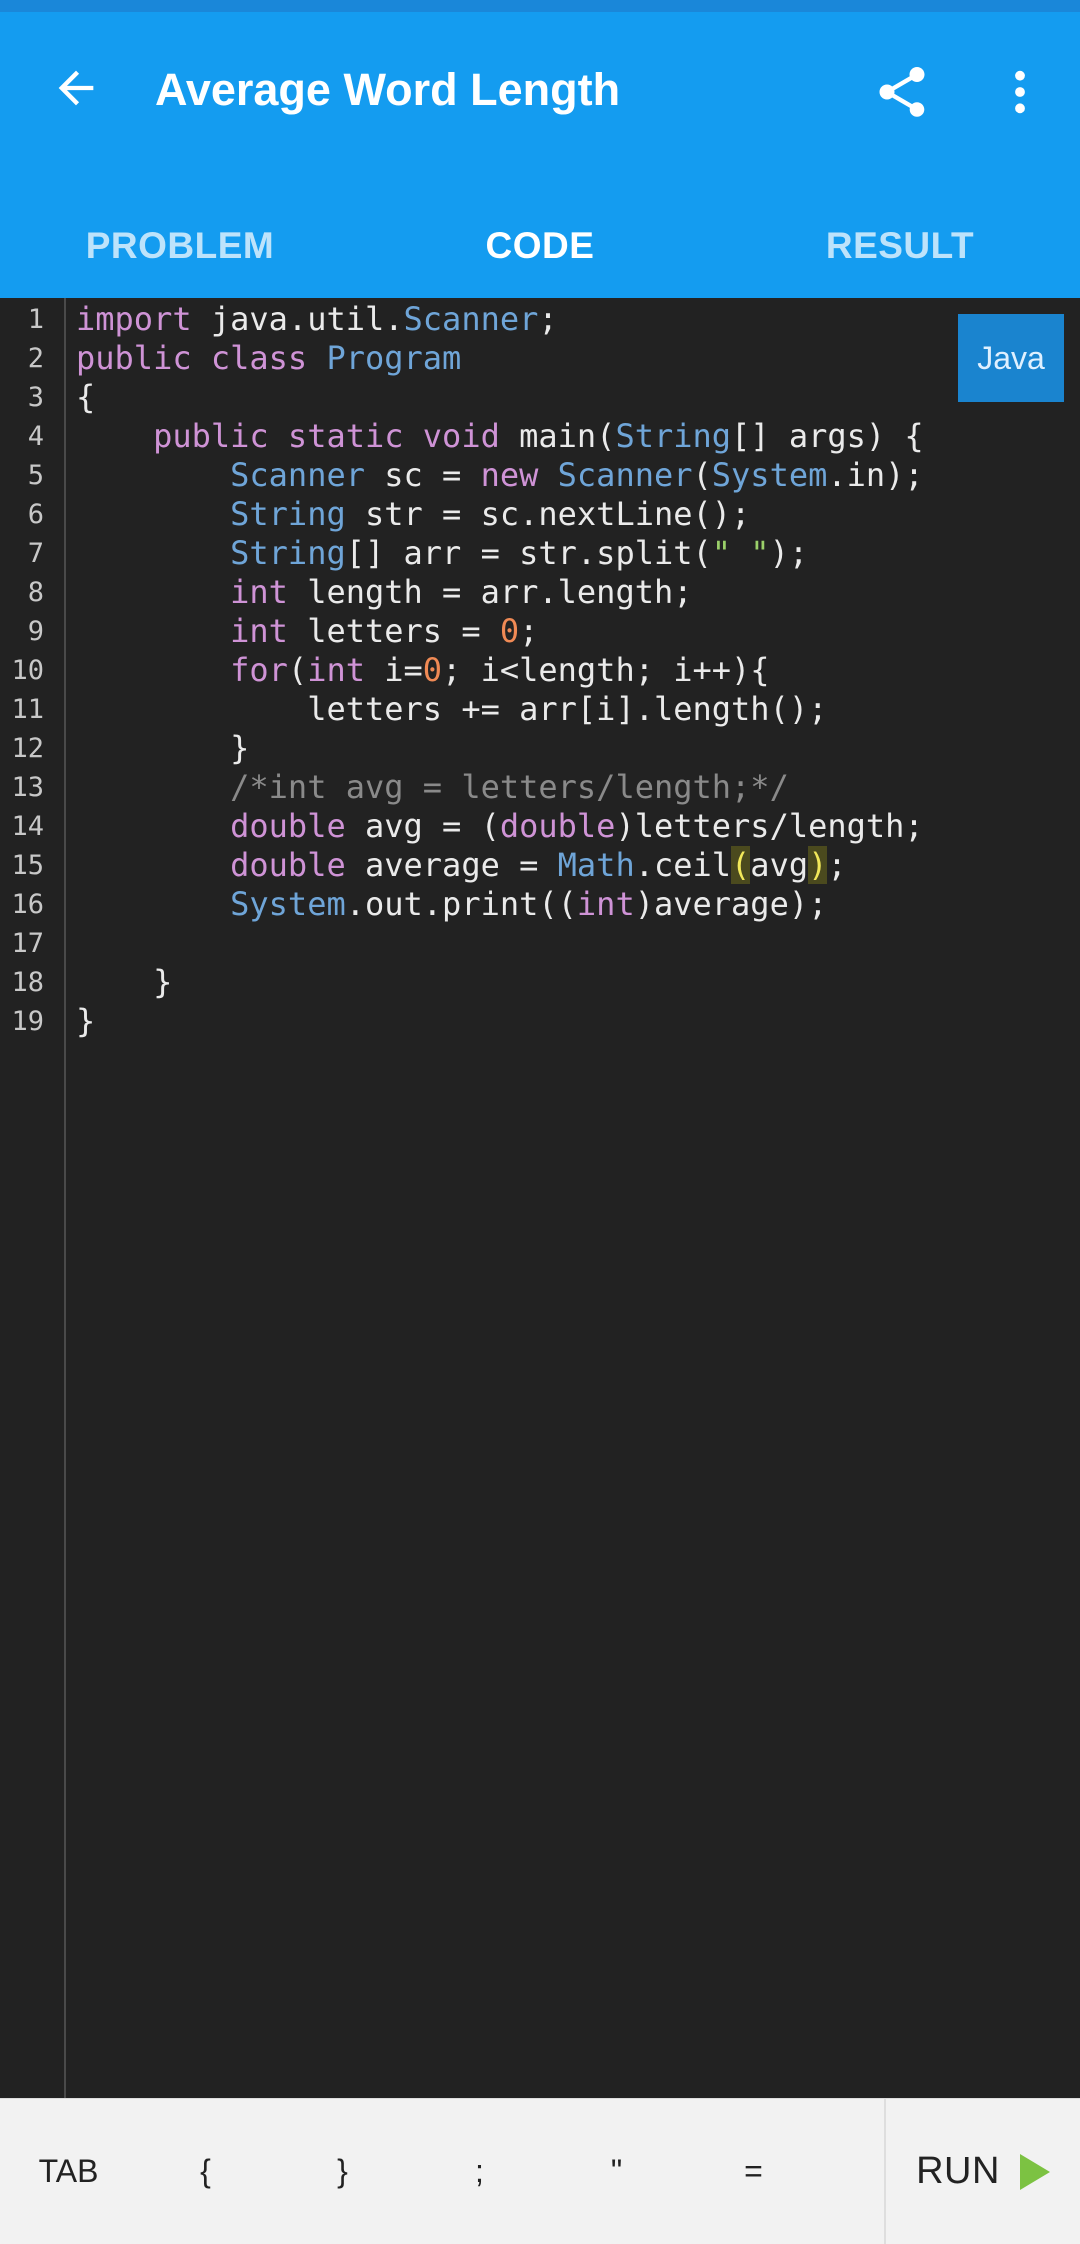  I want to click on code-line: import java.util.Scanner;, so click(317, 319).